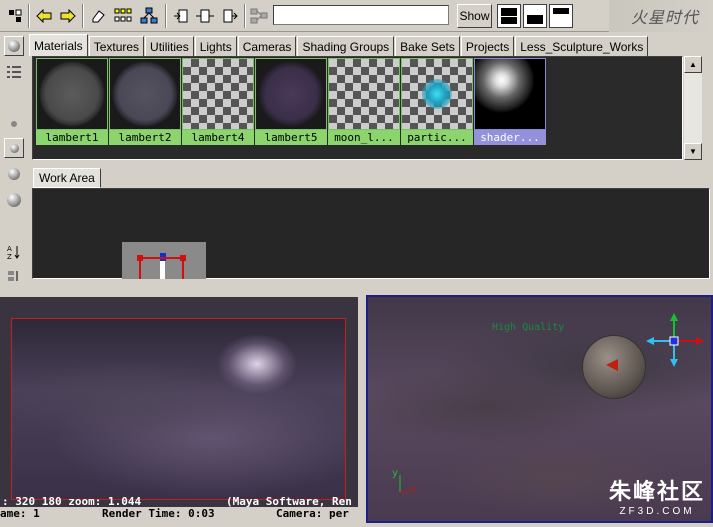 This screenshot has width=713, height=527. What do you see at coordinates (14, 124) in the screenshot?
I see `small-icon-view-icon` at bounding box center [14, 124].